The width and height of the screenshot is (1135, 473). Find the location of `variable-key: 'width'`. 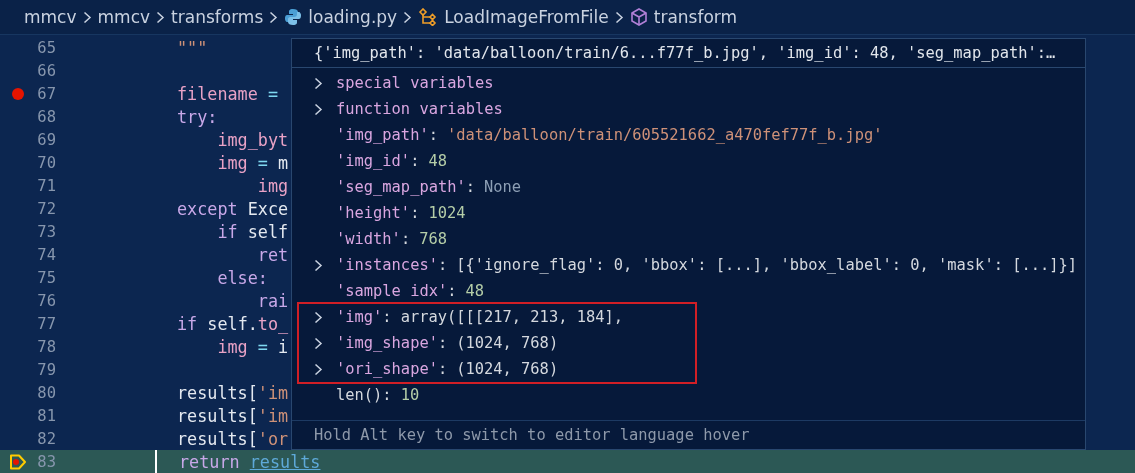

variable-key: 'width' is located at coordinates (368, 239).